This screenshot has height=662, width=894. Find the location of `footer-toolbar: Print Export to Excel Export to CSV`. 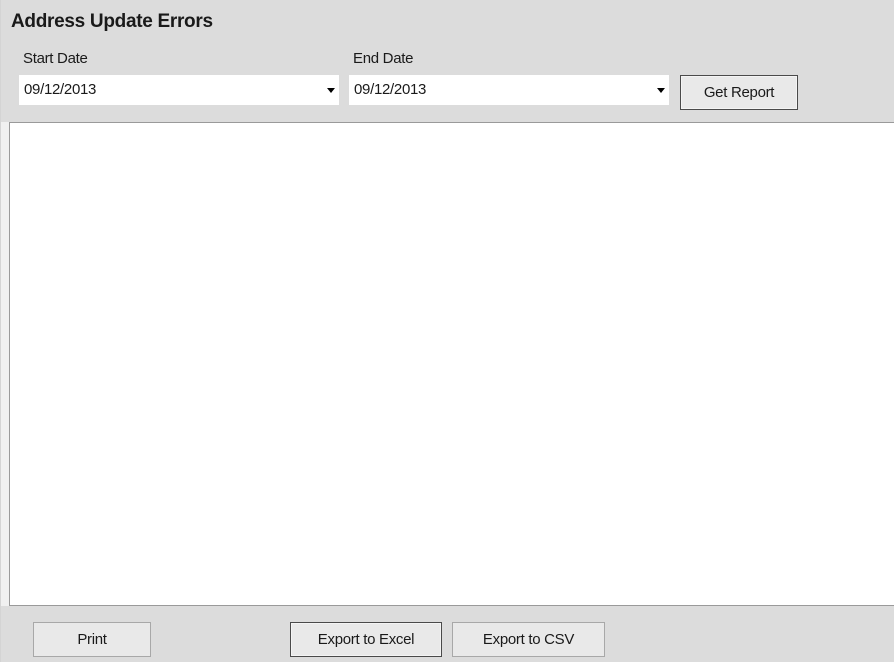

footer-toolbar: Print Export to Excel Export to CSV is located at coordinates (447, 634).